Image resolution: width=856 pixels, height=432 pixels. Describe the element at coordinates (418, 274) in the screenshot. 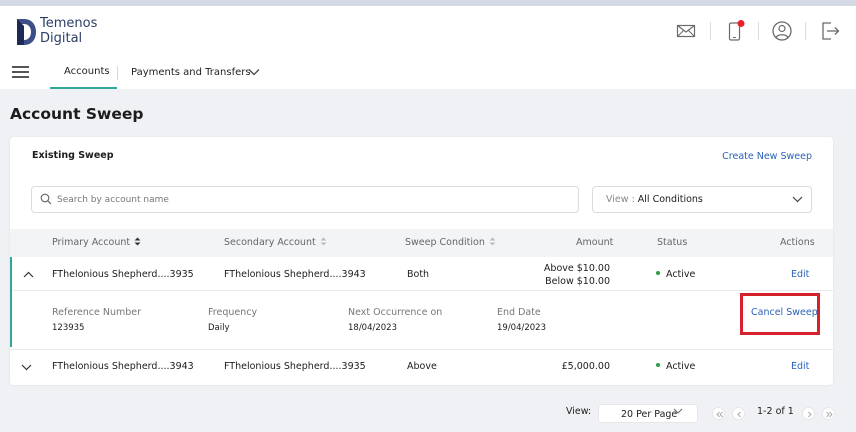

I see `sweep-condition-cell: Both` at that location.